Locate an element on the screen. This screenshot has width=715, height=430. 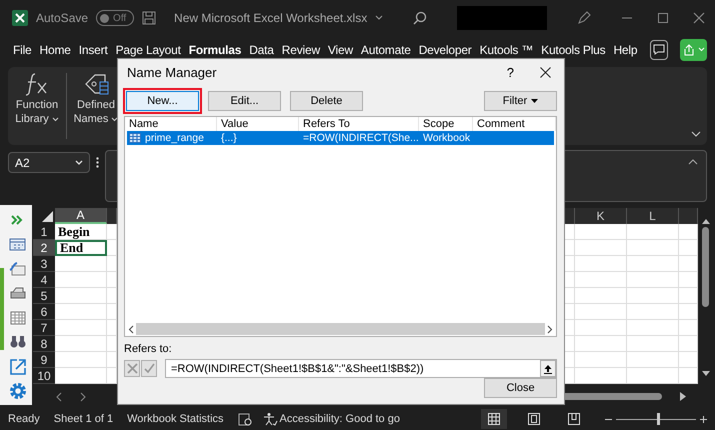
menu-tab: View is located at coordinates (340, 49).